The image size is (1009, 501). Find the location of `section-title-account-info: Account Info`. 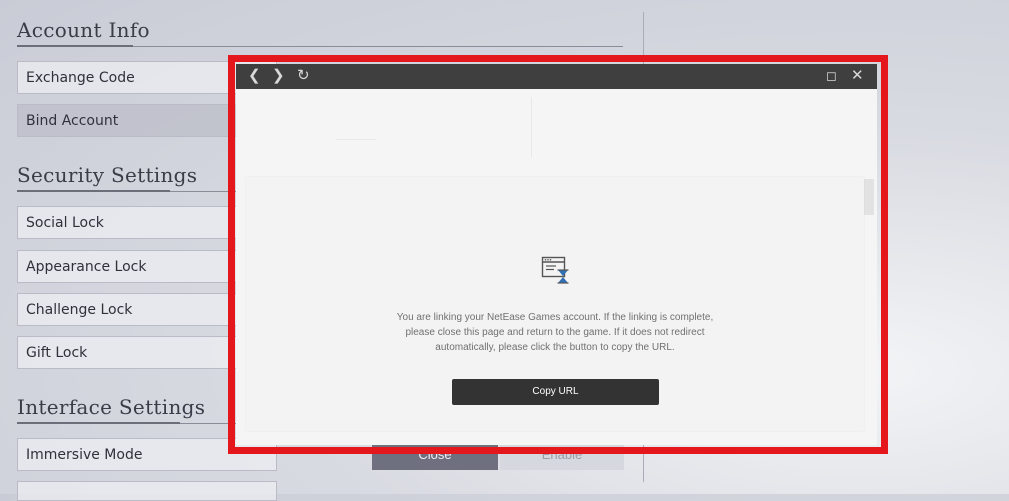

section-title-account-info: Account Info is located at coordinates (83, 30).